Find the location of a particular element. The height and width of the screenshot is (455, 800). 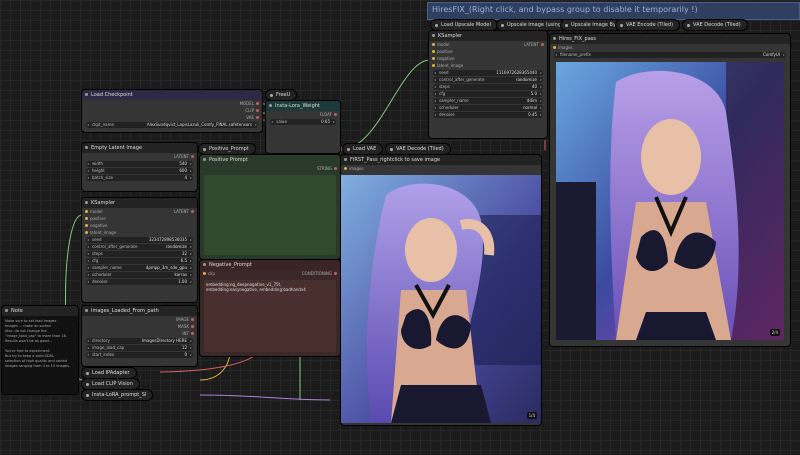

denoise-widget: denoise1.00 is located at coordinates (139, 282).